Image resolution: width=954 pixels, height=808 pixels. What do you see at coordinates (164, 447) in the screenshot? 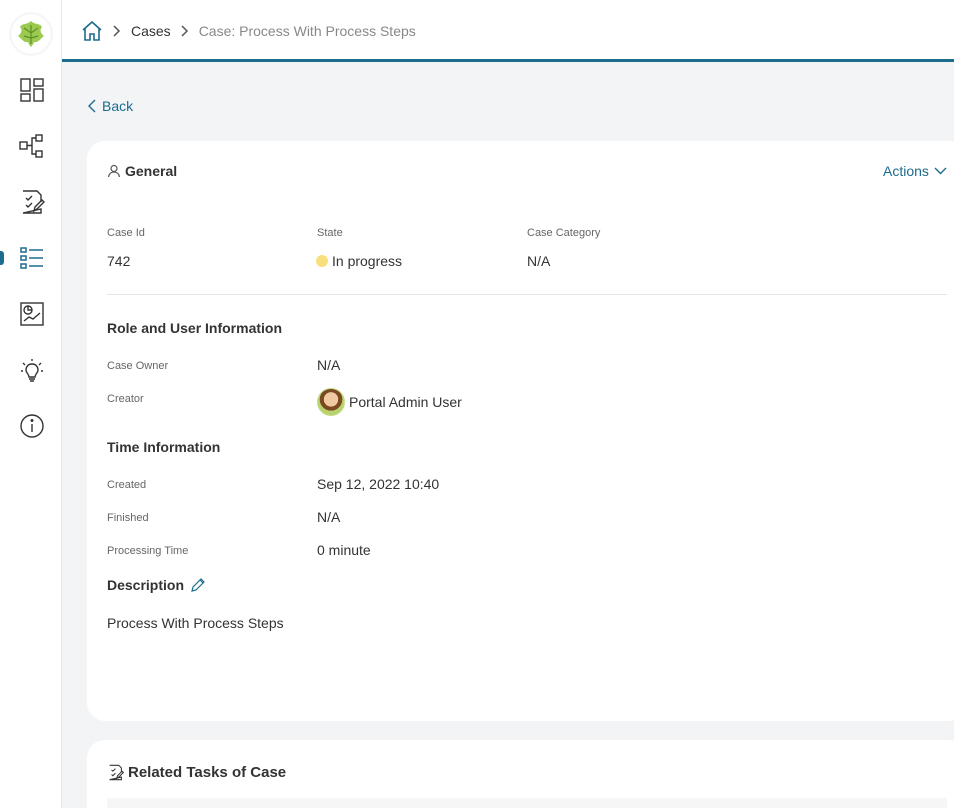
I see `time-section-title: Time Information` at bounding box center [164, 447].